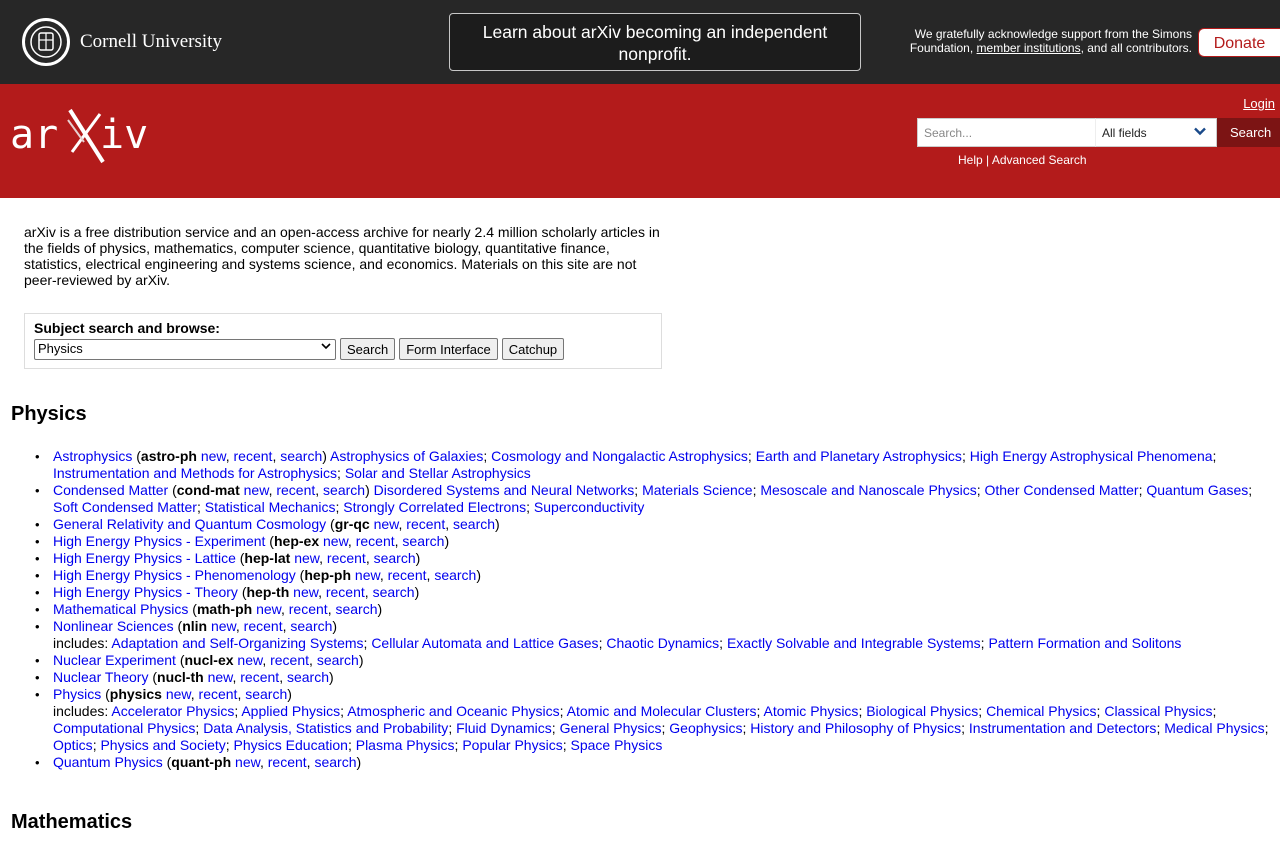  What do you see at coordinates (868, 490) in the screenshot?
I see `subcategory-link: Mesoscale and Nanoscale Physics` at bounding box center [868, 490].